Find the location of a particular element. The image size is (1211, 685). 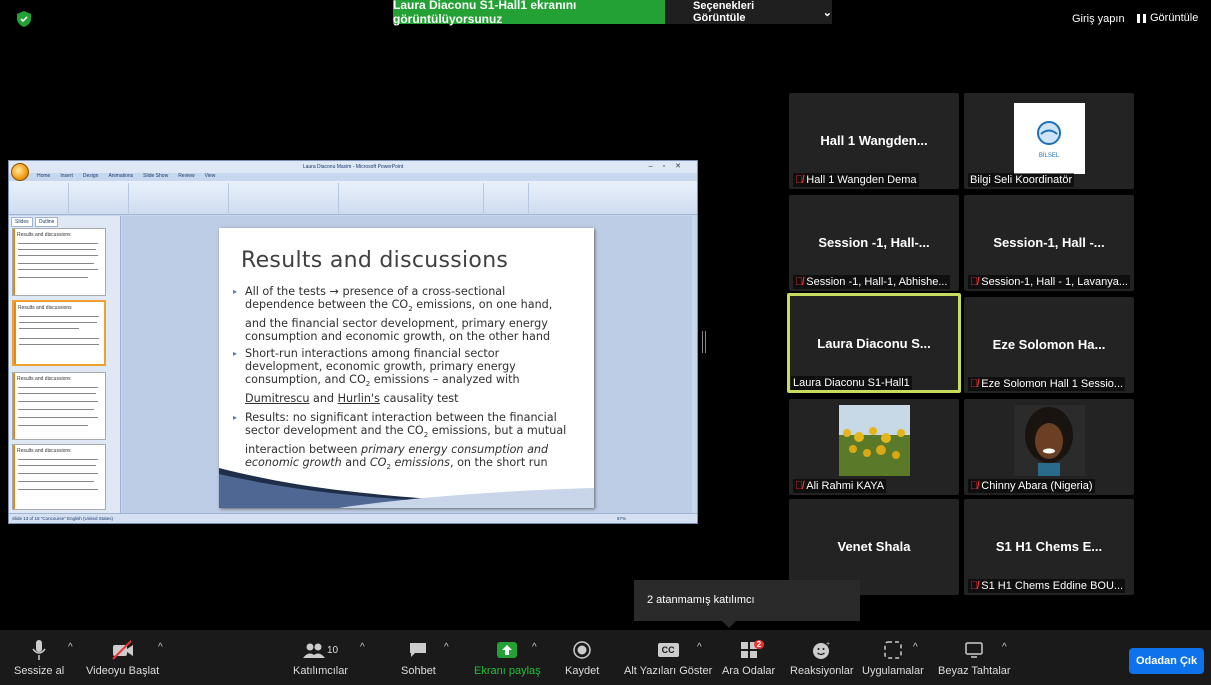

breakout-badge: 2 is located at coordinates (759, 644).